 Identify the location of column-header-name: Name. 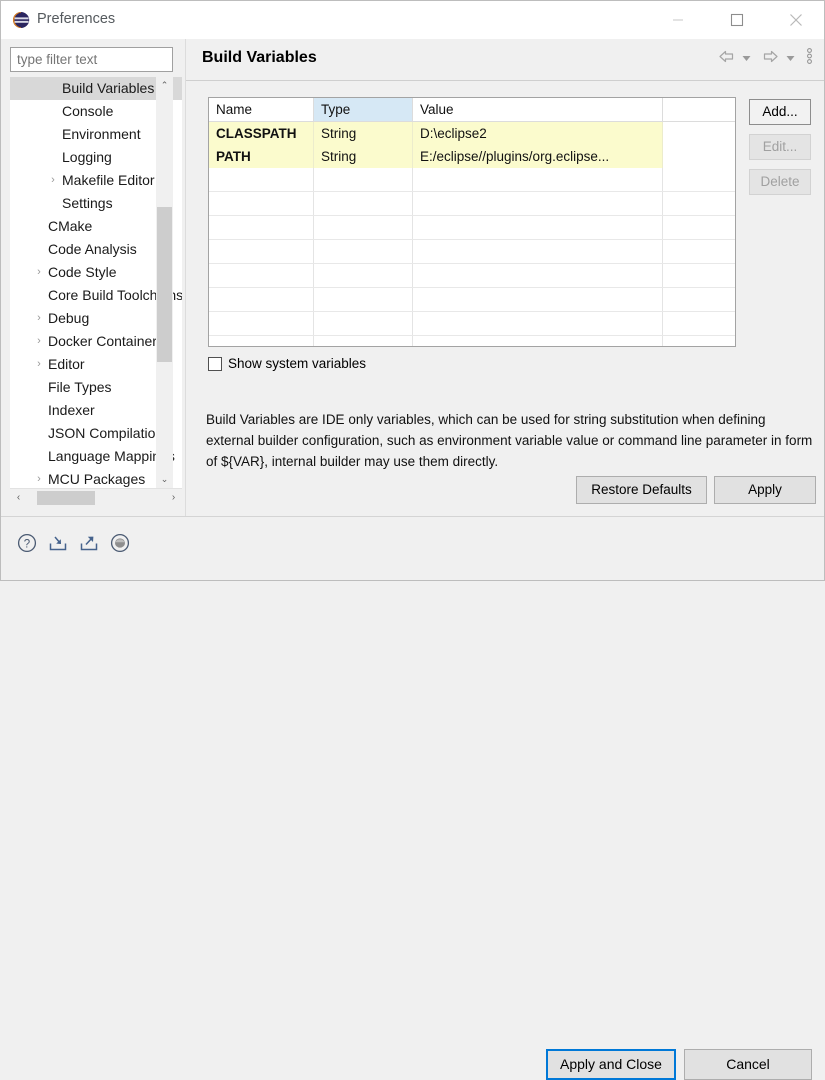
(261, 109).